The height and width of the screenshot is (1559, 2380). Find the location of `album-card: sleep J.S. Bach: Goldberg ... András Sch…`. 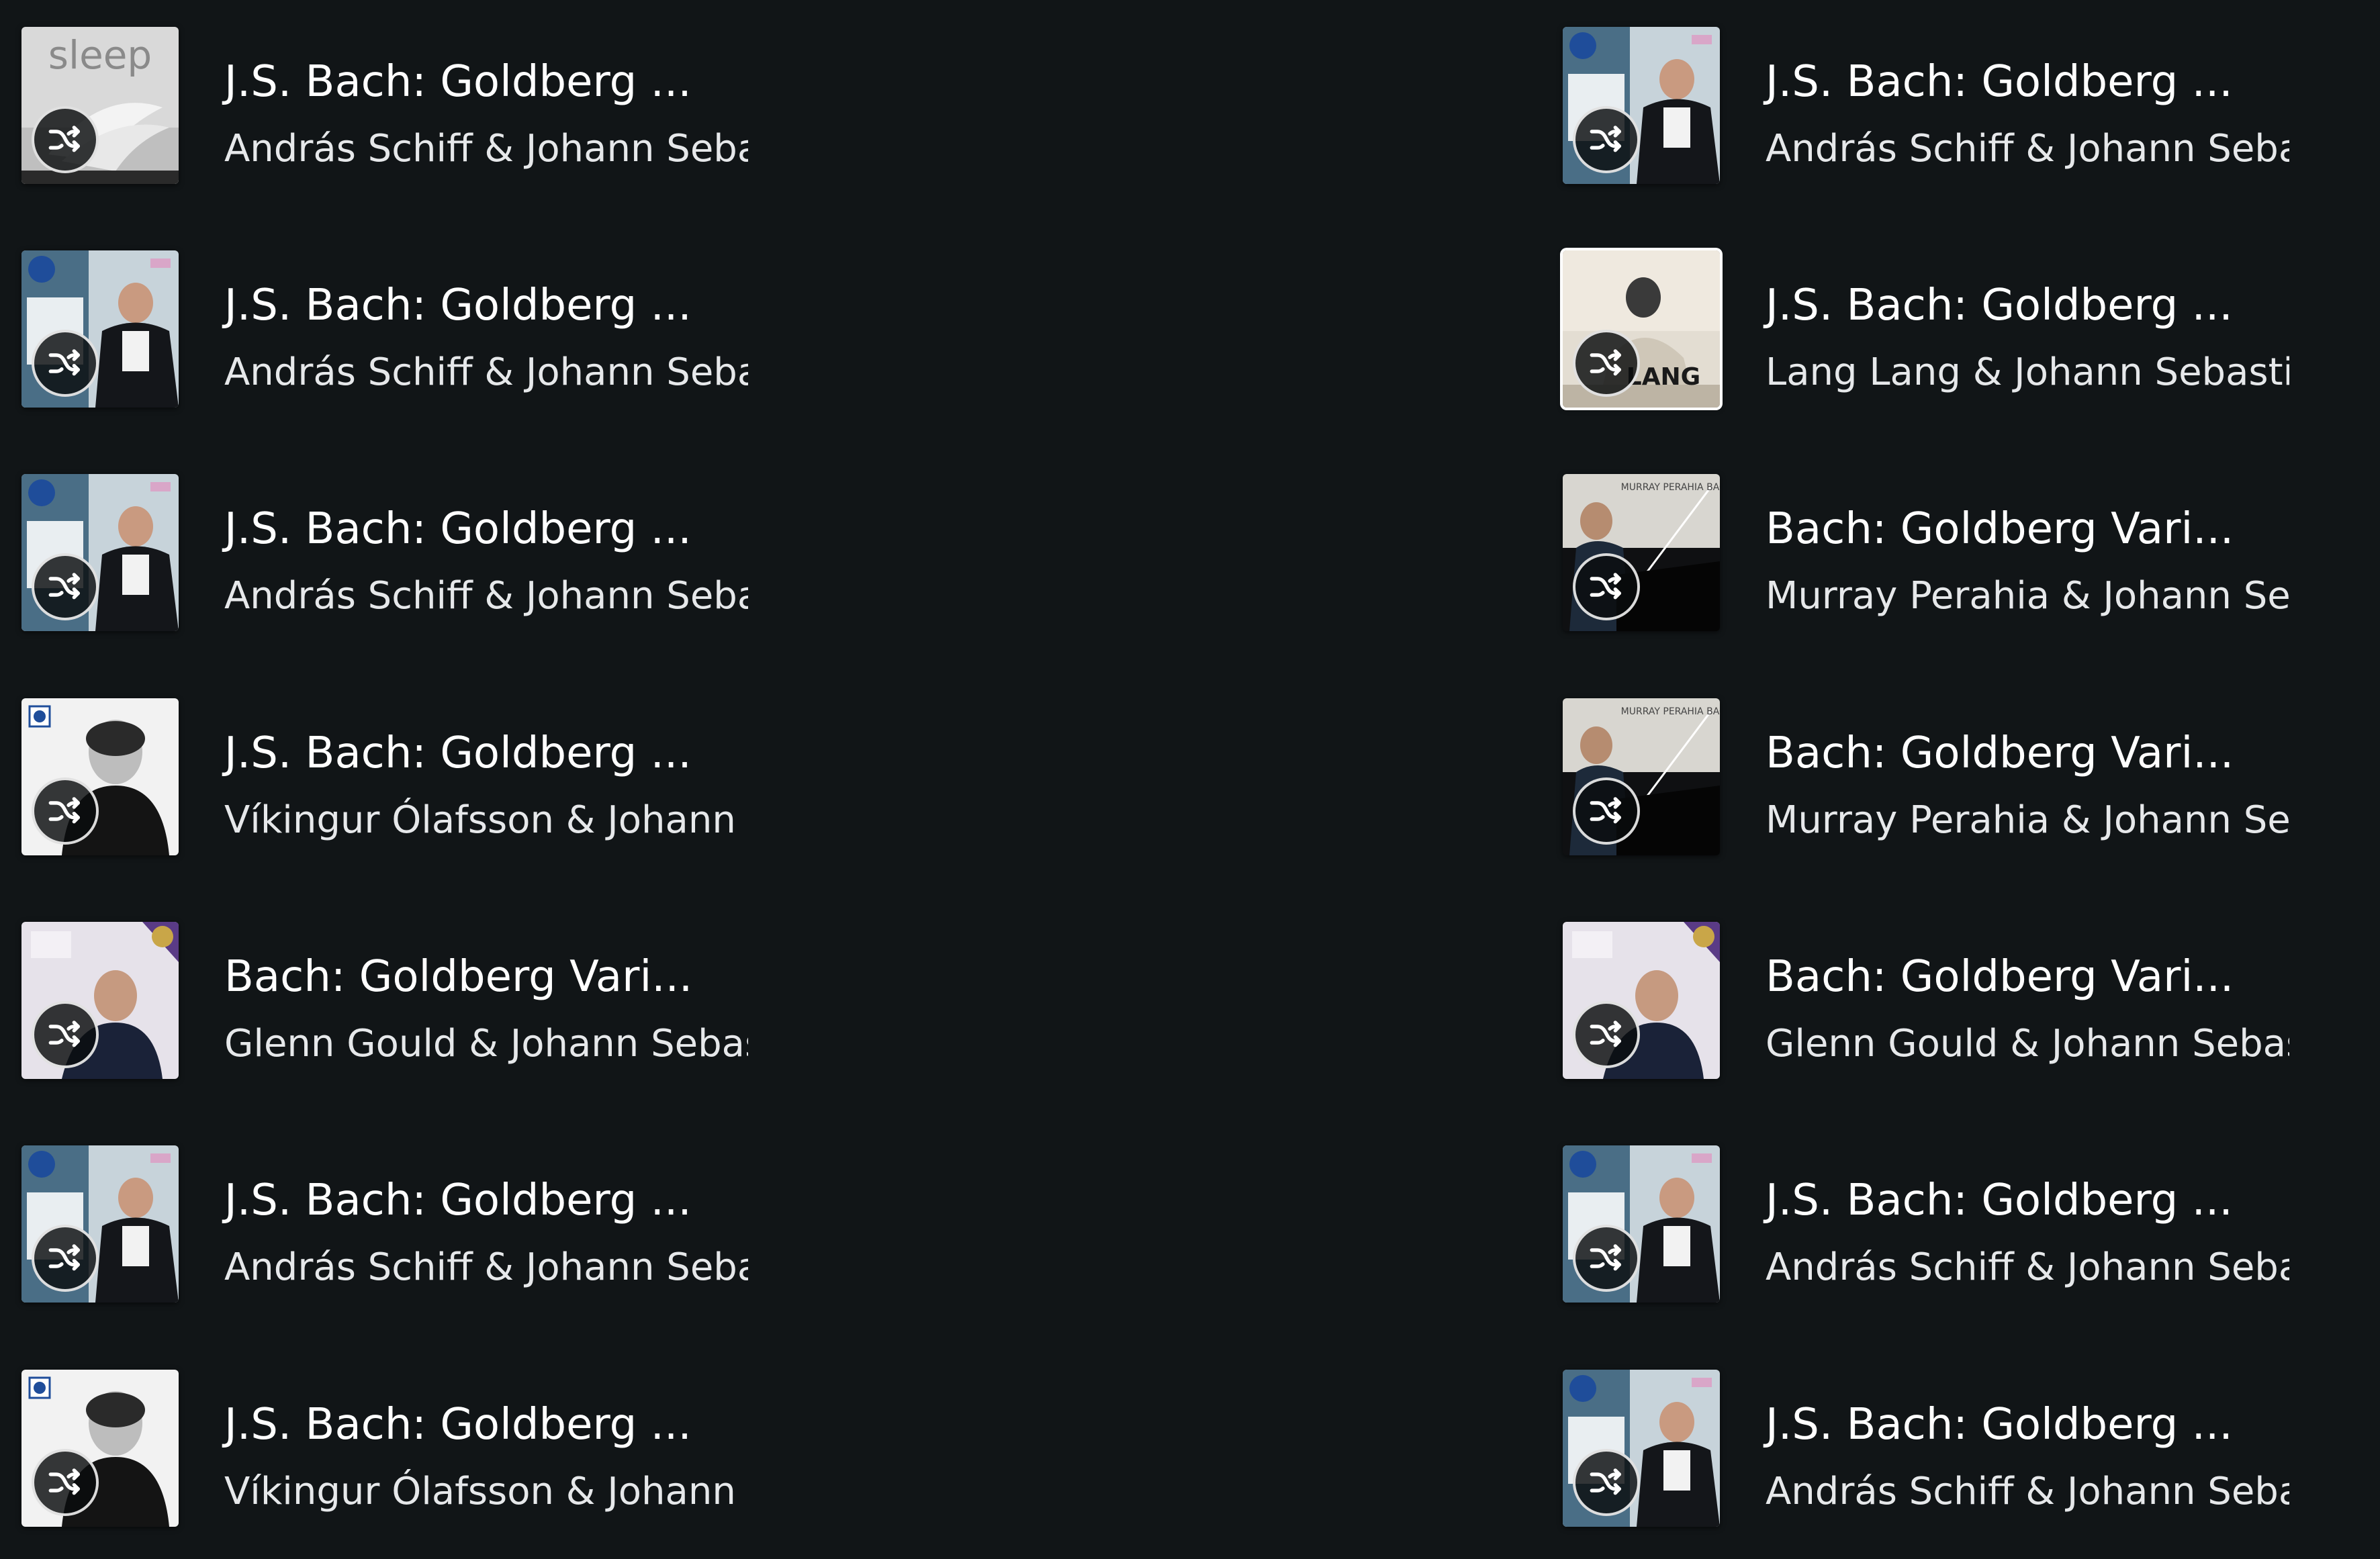

album-card: sleep J.S. Bach: Goldberg ... András Sch… is located at coordinates (417, 108).